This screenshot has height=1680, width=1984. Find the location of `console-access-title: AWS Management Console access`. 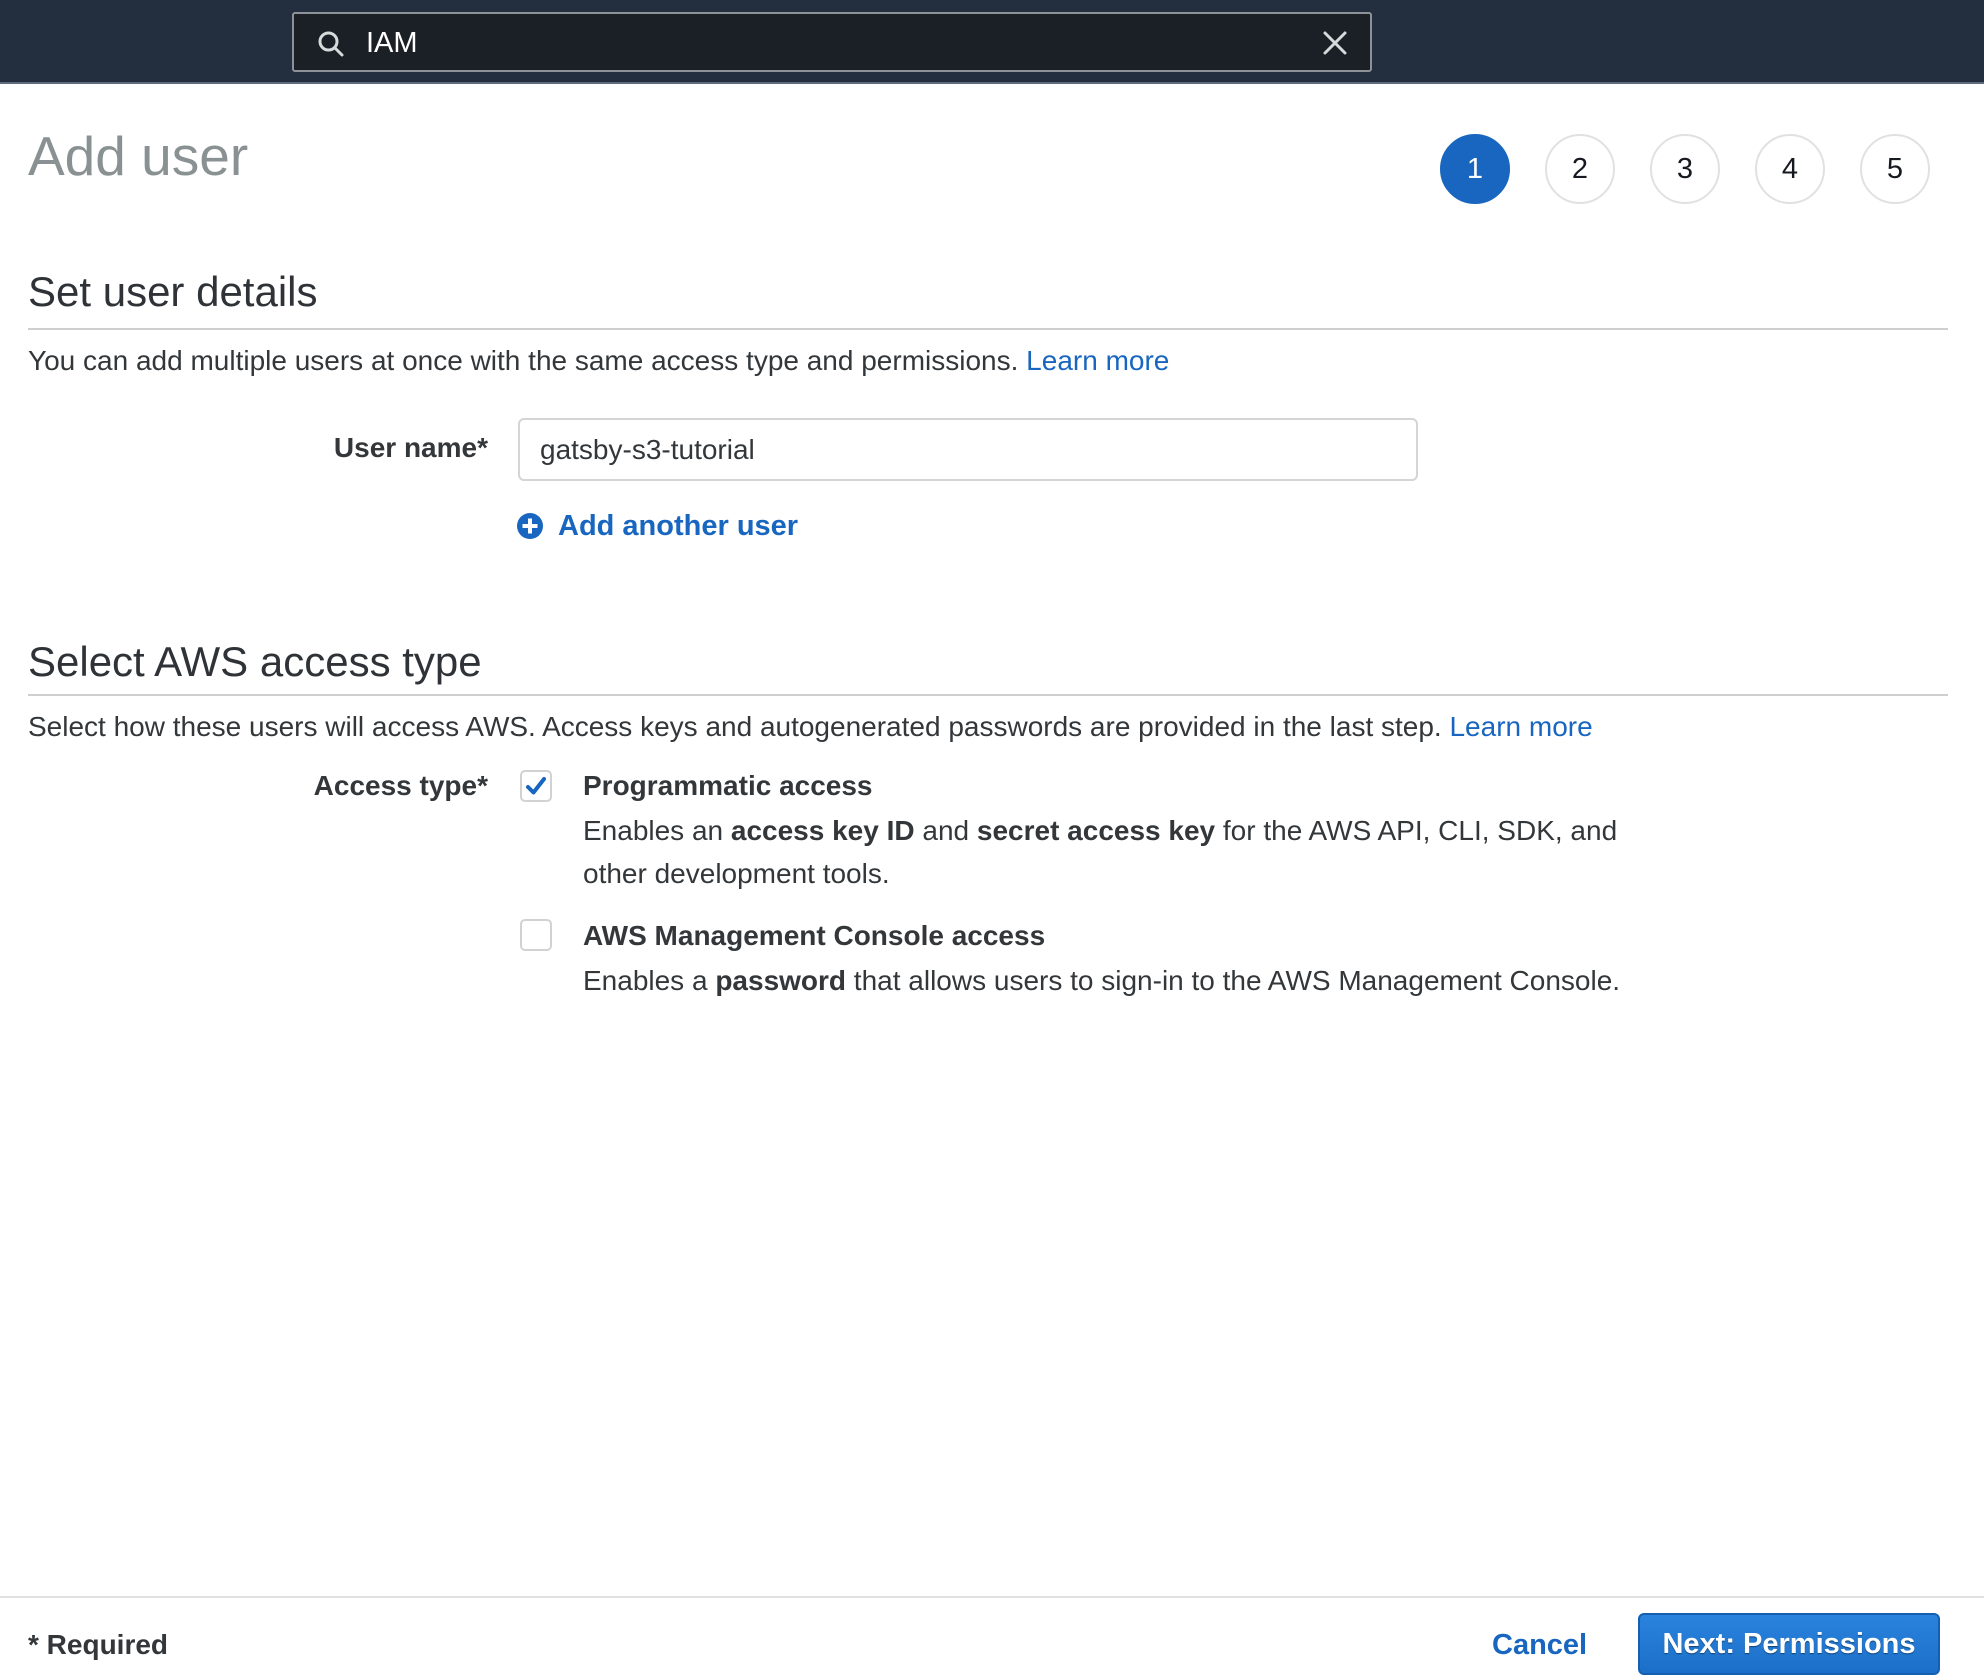

console-access-title: AWS Management Console access is located at coordinates (814, 935).